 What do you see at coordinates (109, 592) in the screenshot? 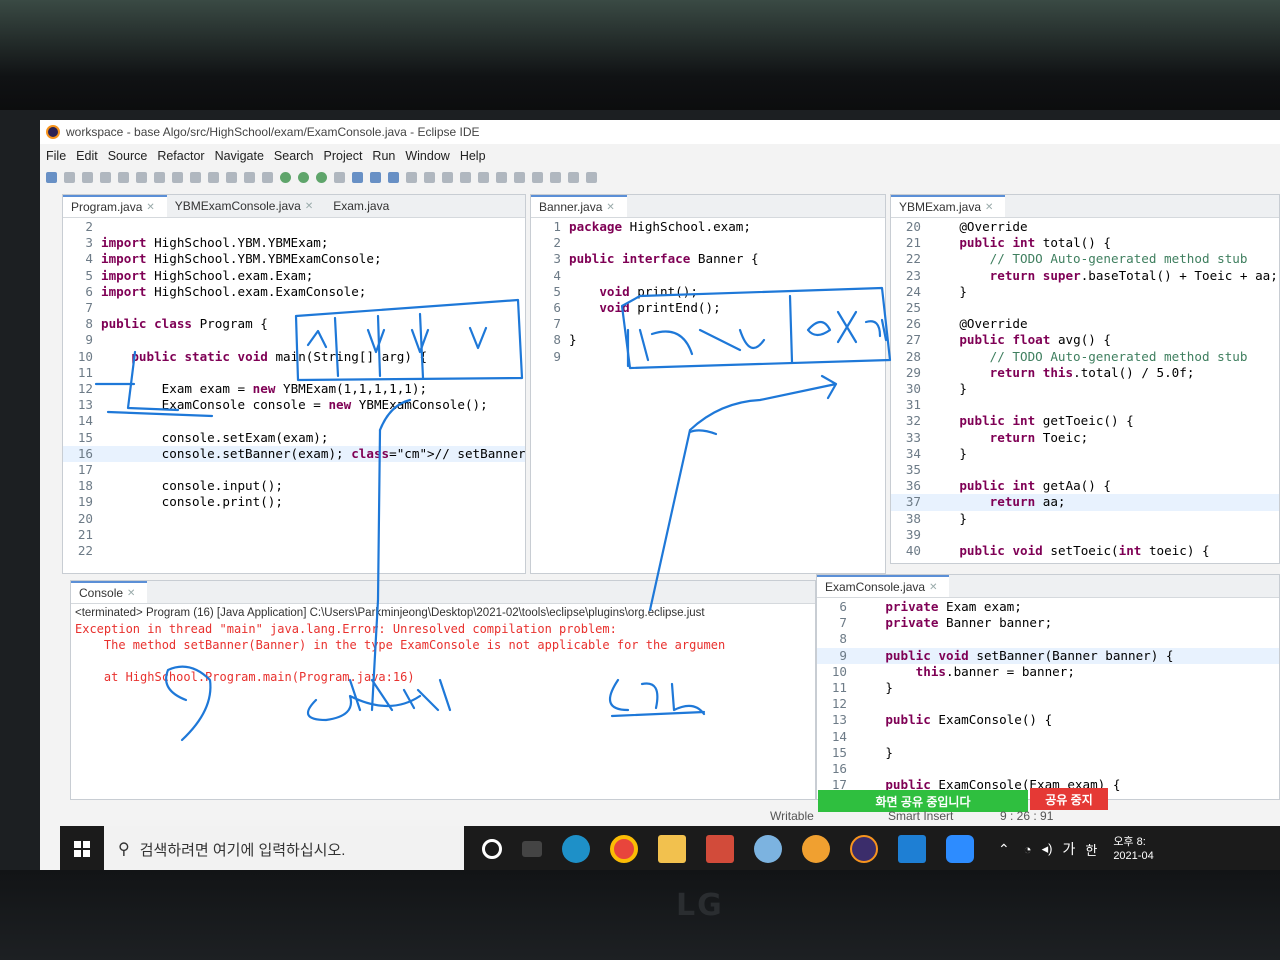
I see `tab-console: Console ✕` at bounding box center [109, 592].